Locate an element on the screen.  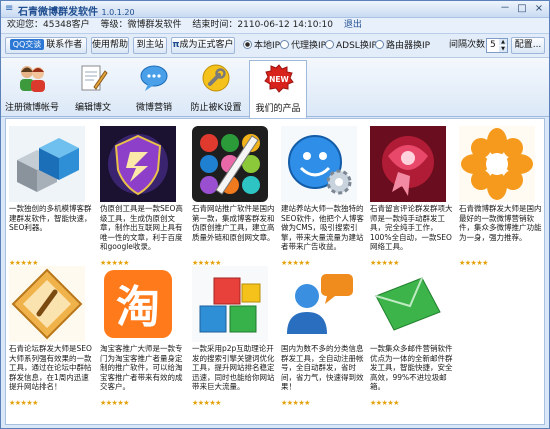
blue-cubes-icon is located at coordinates (47, 164).